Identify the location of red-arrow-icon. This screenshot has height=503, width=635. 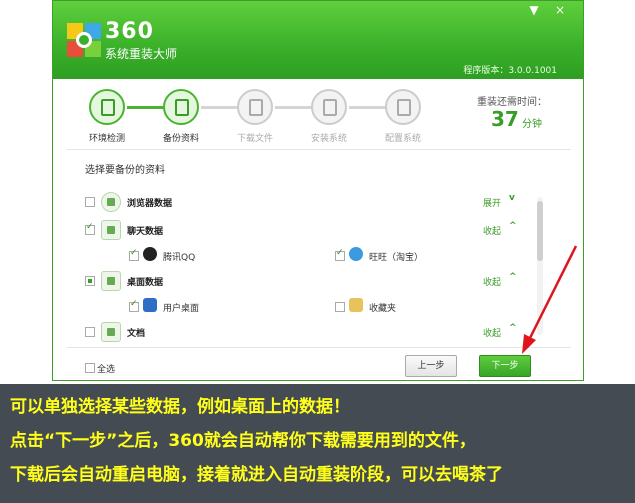
(550, 299).